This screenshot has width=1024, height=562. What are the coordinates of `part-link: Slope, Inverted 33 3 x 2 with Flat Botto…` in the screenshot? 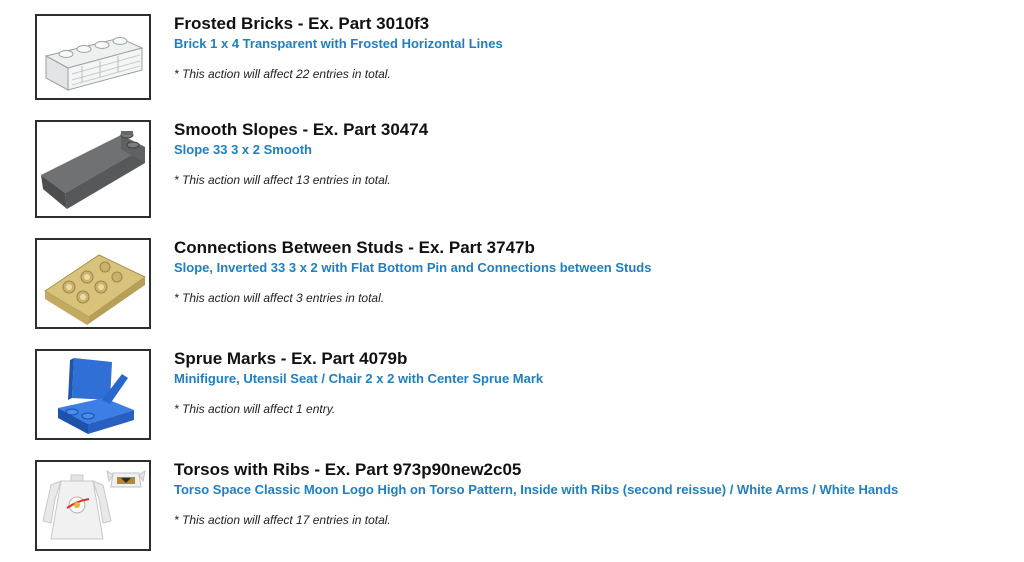 It's located at (412, 268).